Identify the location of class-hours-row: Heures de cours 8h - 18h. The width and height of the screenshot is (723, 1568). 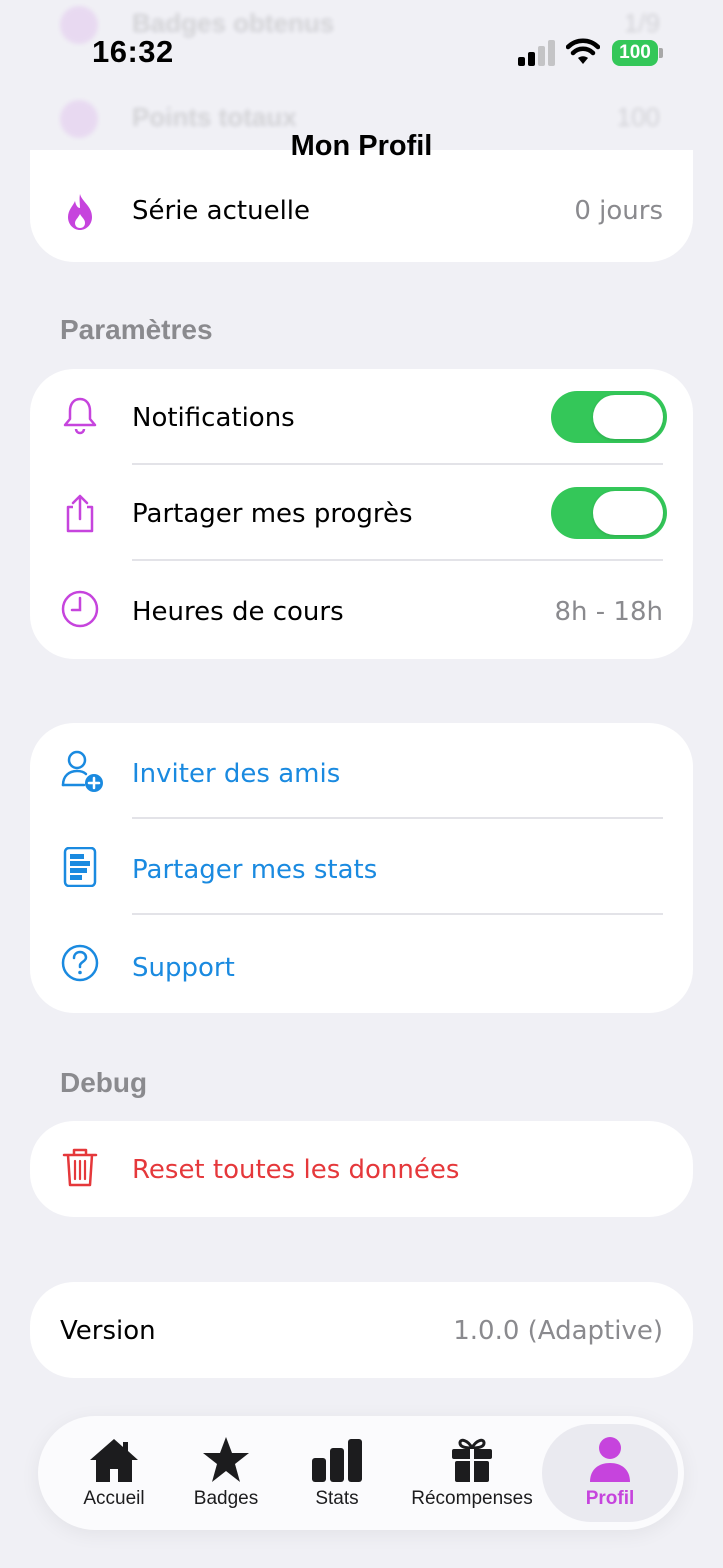
(361, 611).